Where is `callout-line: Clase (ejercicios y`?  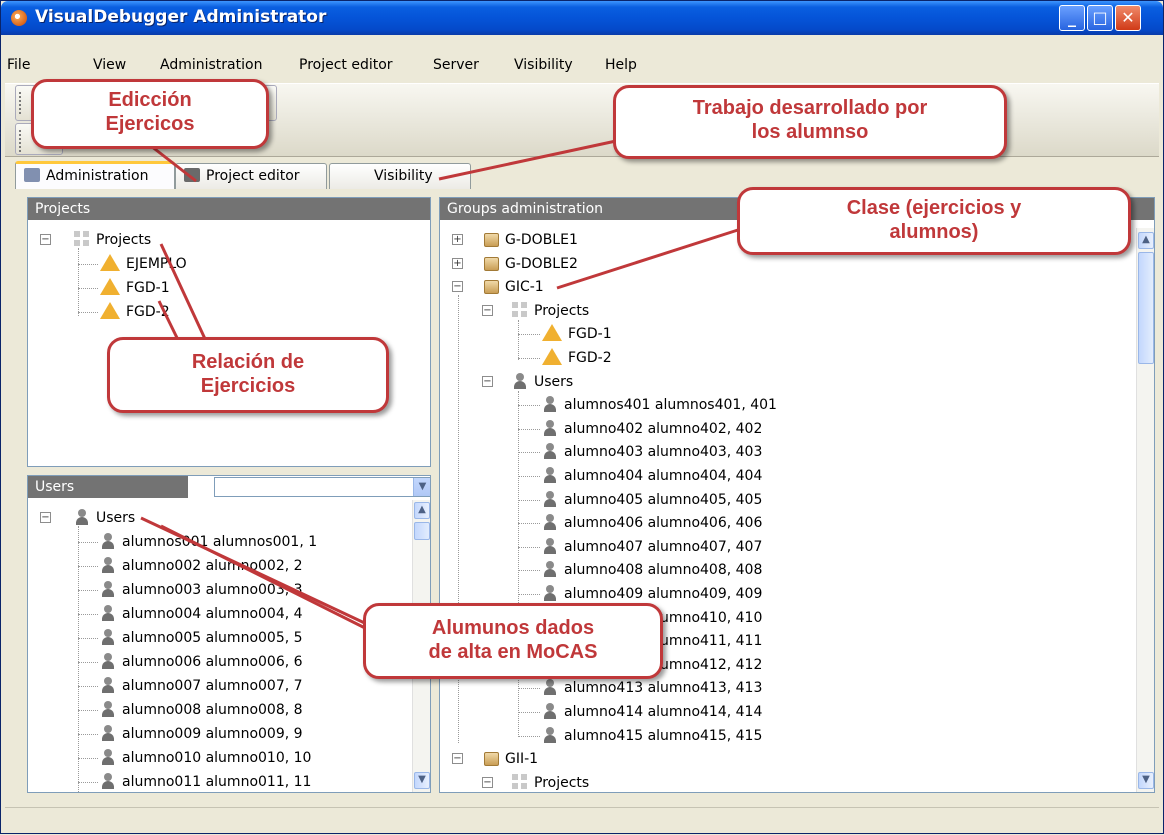
callout-line: Clase (ejercicios y is located at coordinates (934, 208).